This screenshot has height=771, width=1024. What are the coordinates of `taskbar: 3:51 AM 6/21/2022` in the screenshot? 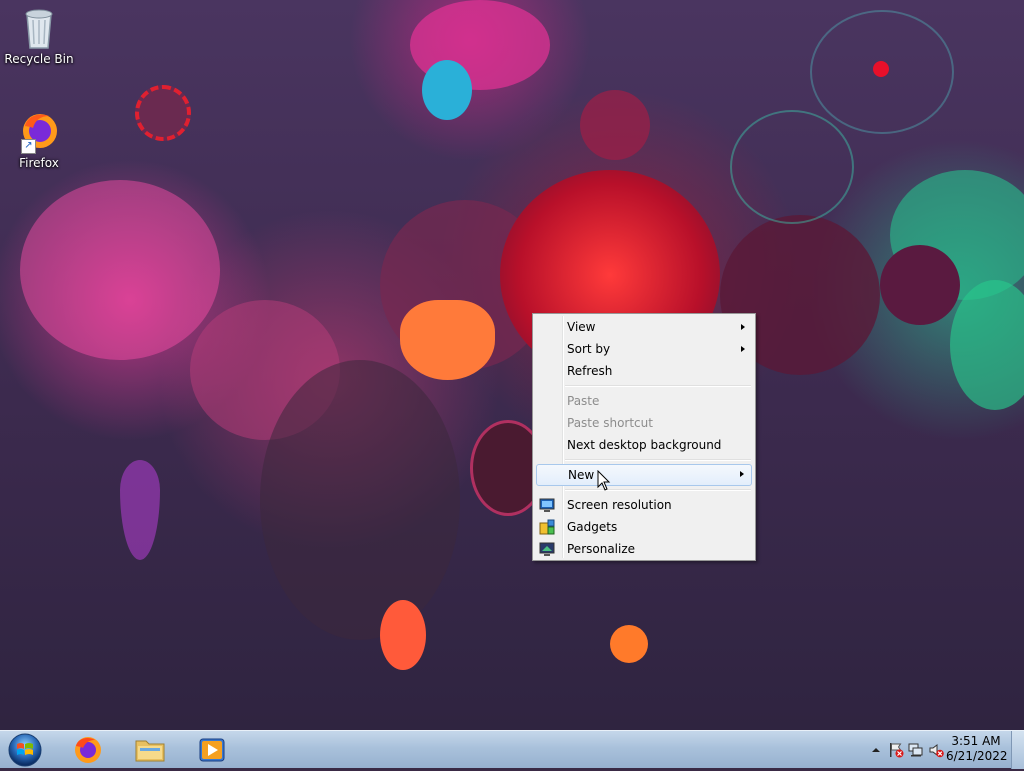 It's located at (512, 749).